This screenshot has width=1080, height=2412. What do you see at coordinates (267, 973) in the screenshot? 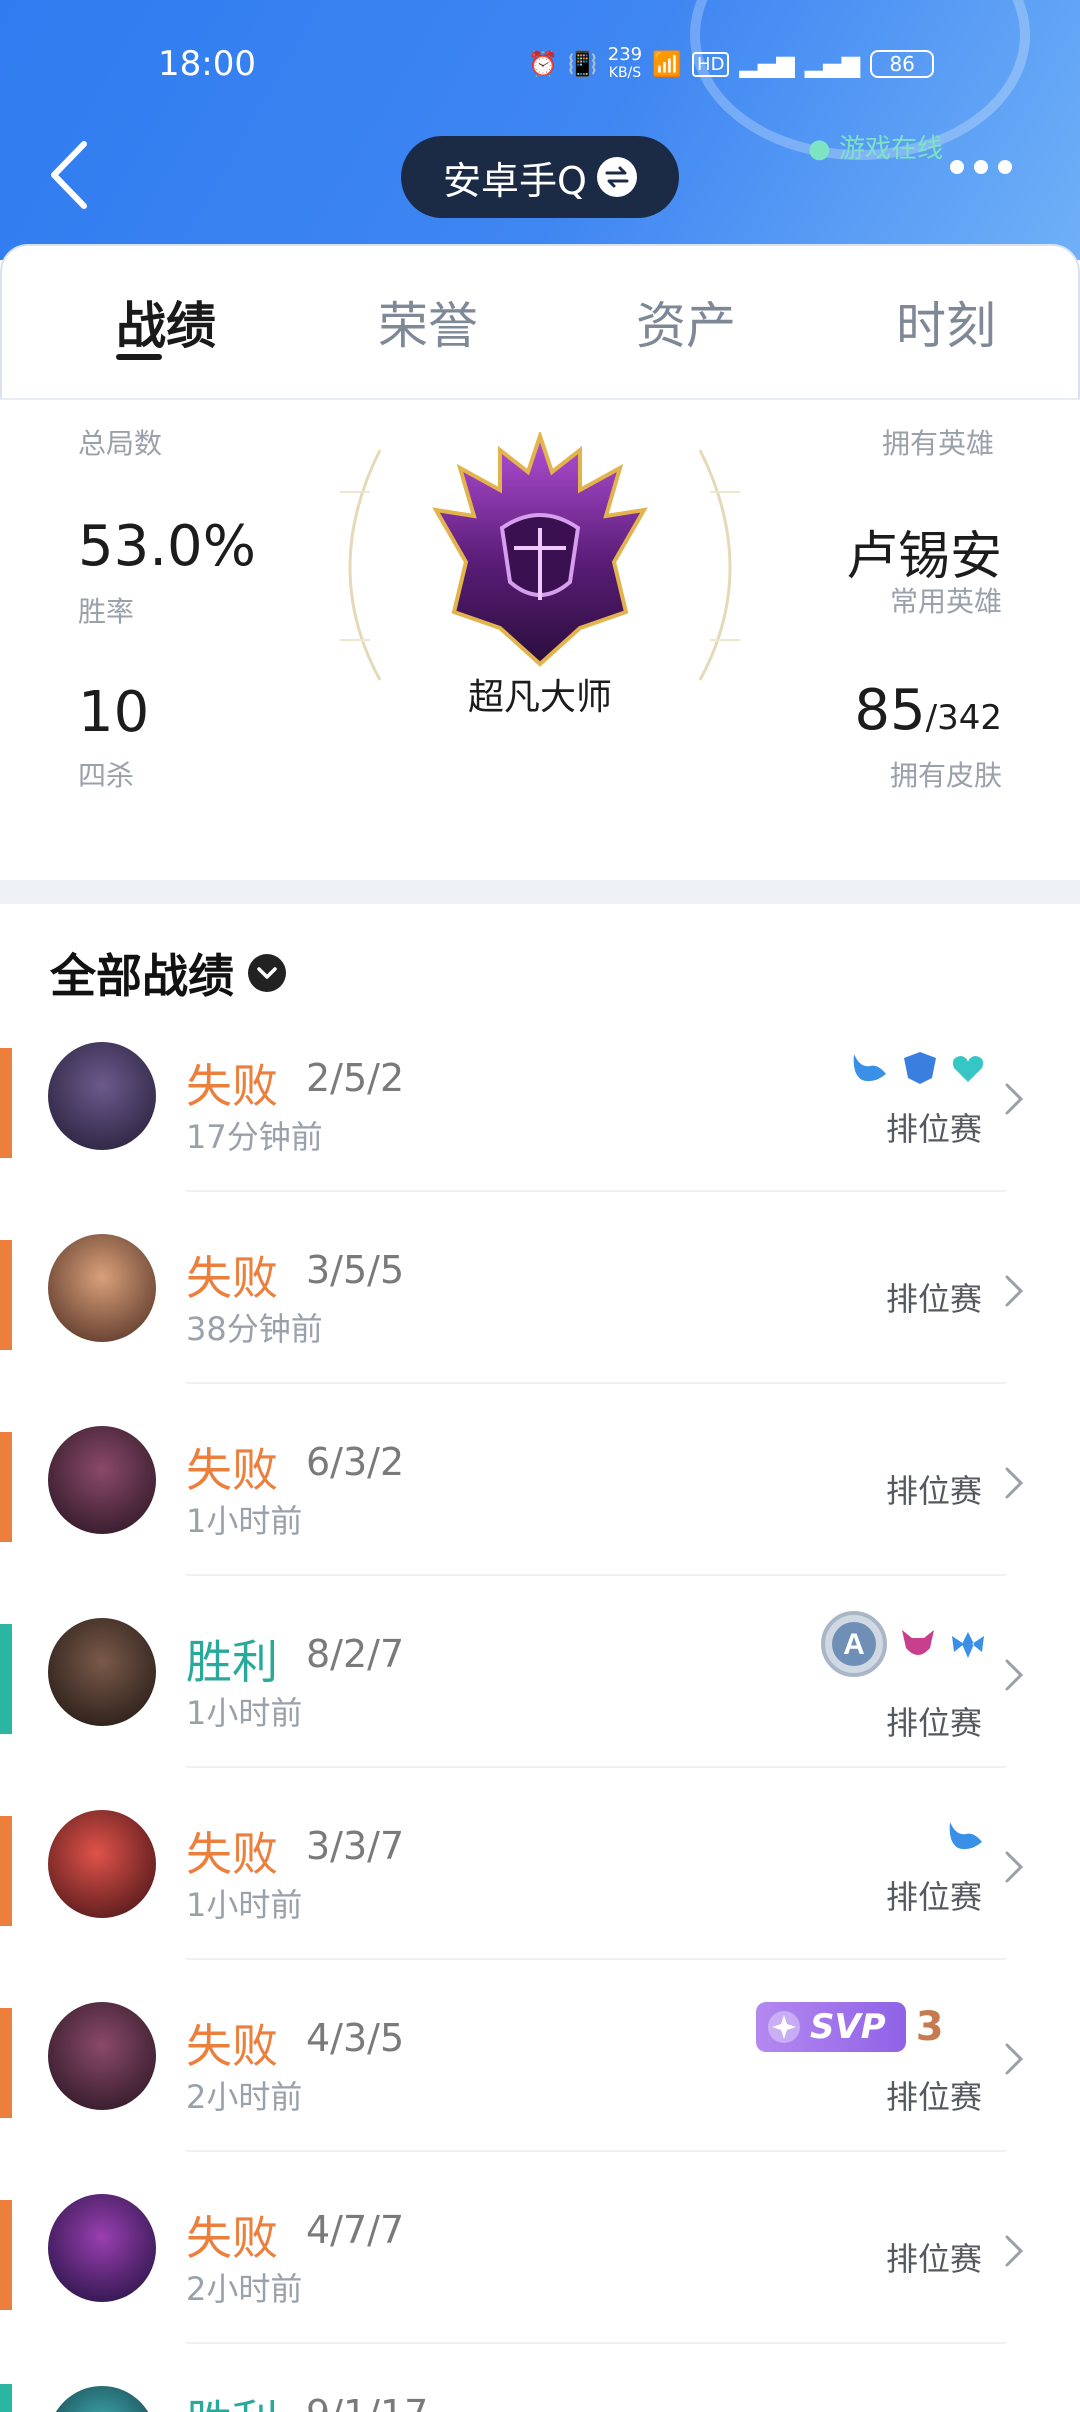
I see `chevron-down-icon` at bounding box center [267, 973].